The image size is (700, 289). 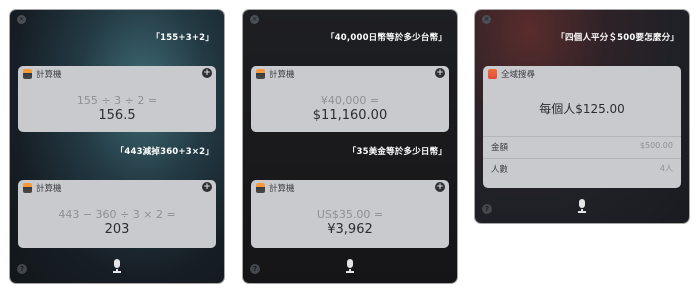 I want to click on conversion-result: ¥3,962, so click(x=350, y=229).